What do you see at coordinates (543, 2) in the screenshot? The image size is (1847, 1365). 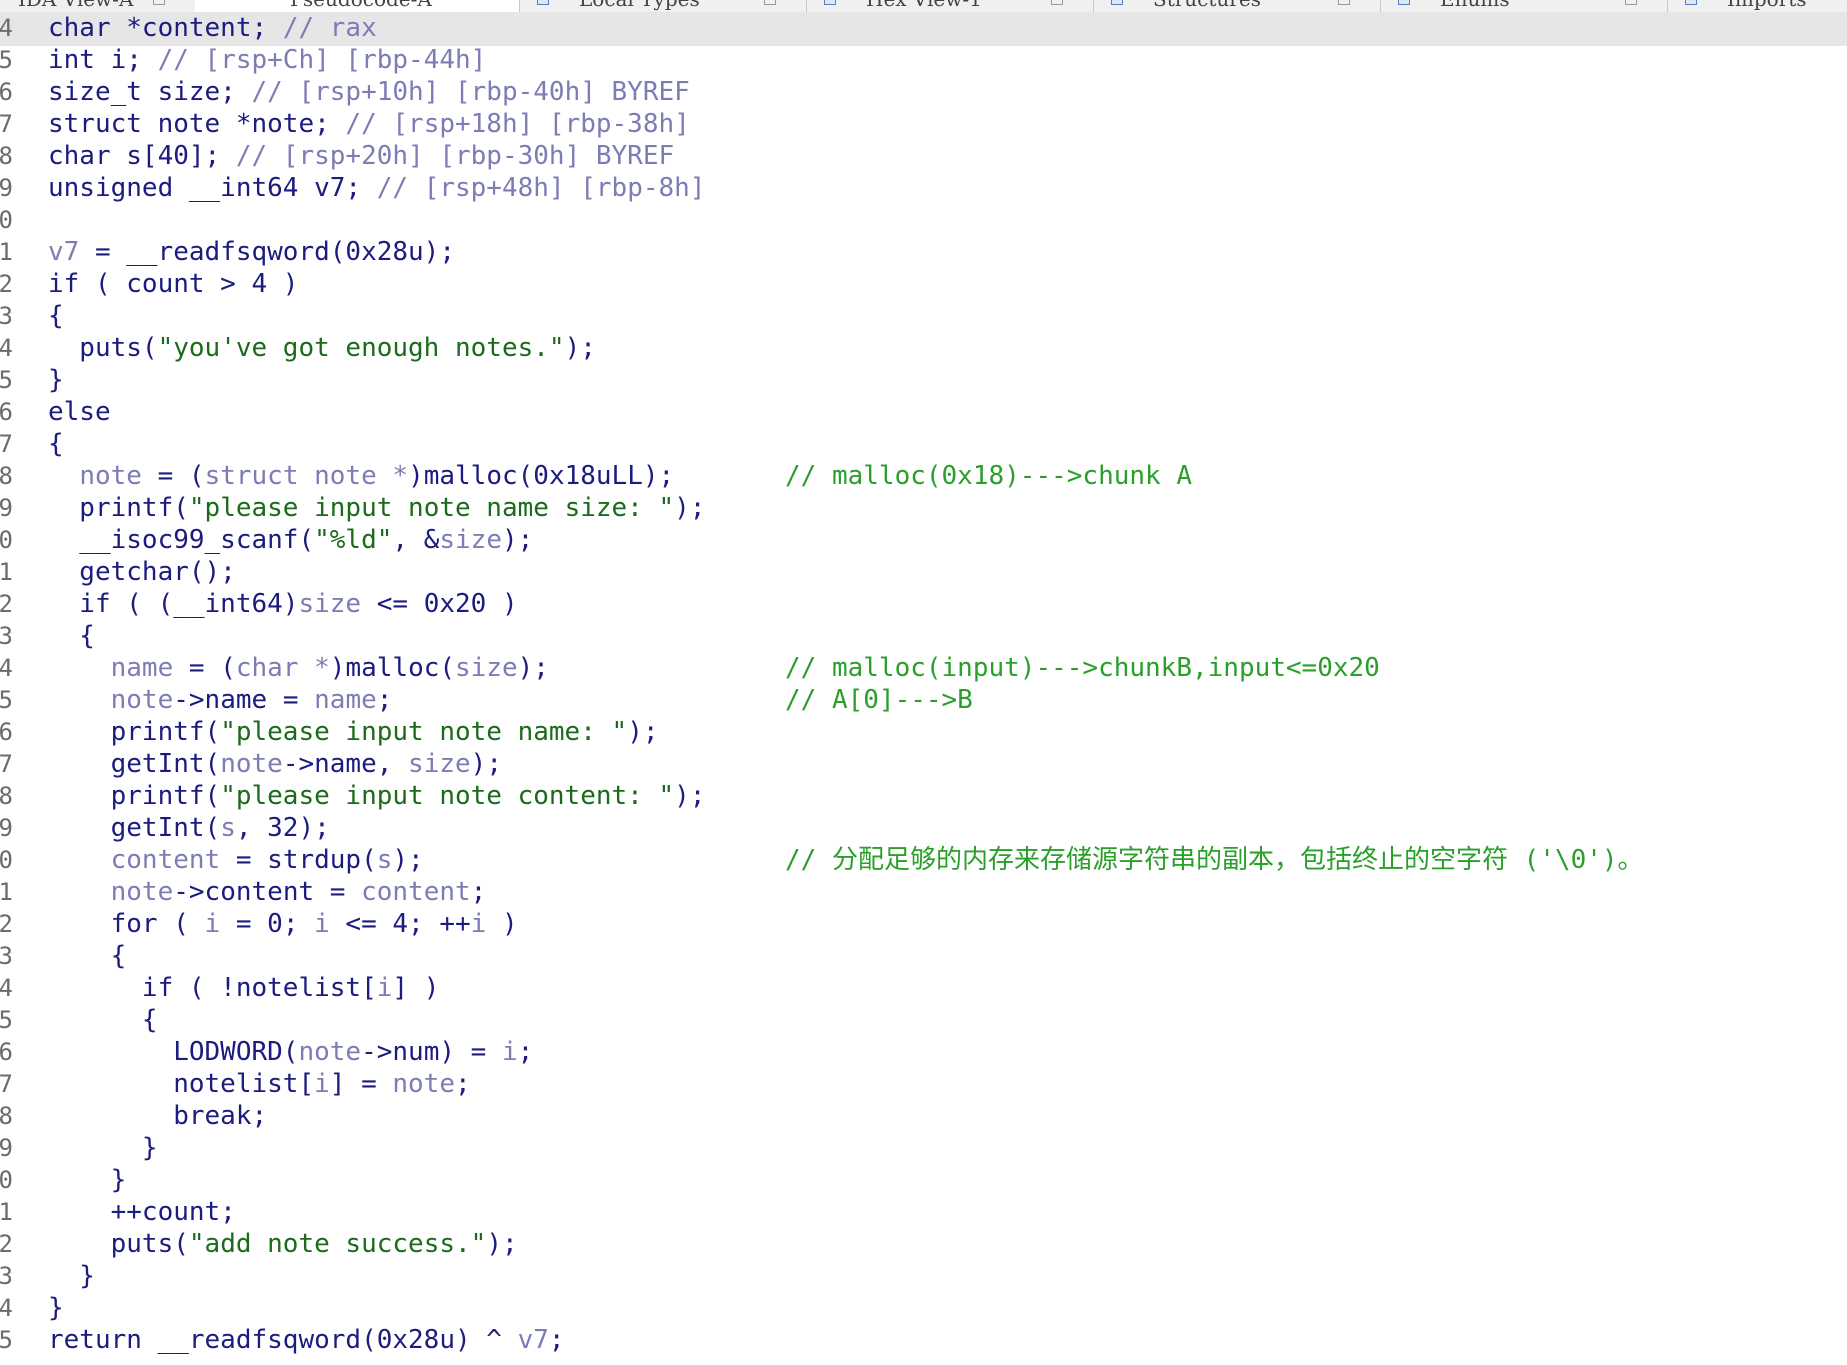 I see `local-types-icon` at bounding box center [543, 2].